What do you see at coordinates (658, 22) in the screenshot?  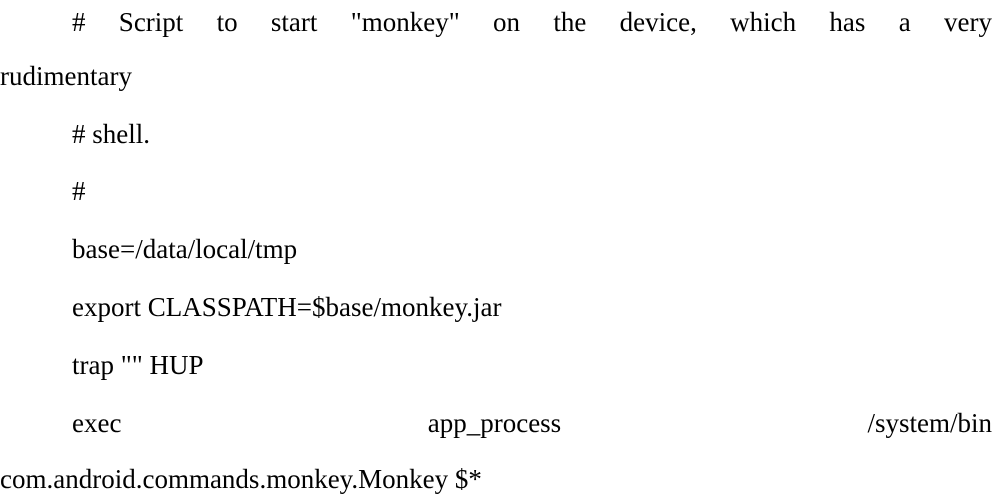 I see `word: device,` at bounding box center [658, 22].